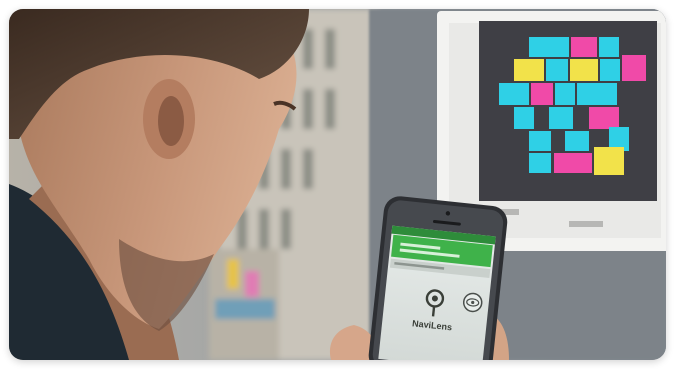 Image resolution: width=675 pixels, height=369 pixels. What do you see at coordinates (438, 278) in the screenshot?
I see `smartphone: NaviLens` at bounding box center [438, 278].